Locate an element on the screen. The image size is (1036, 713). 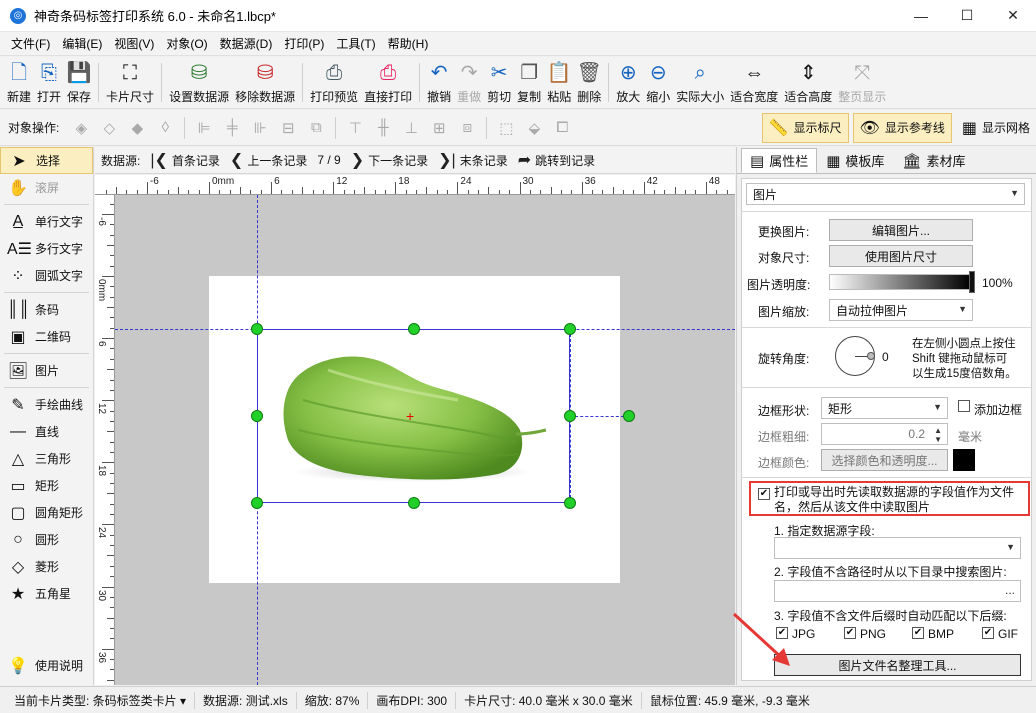
ungroup-icon: ⬙ is located at coordinates (534, 128).